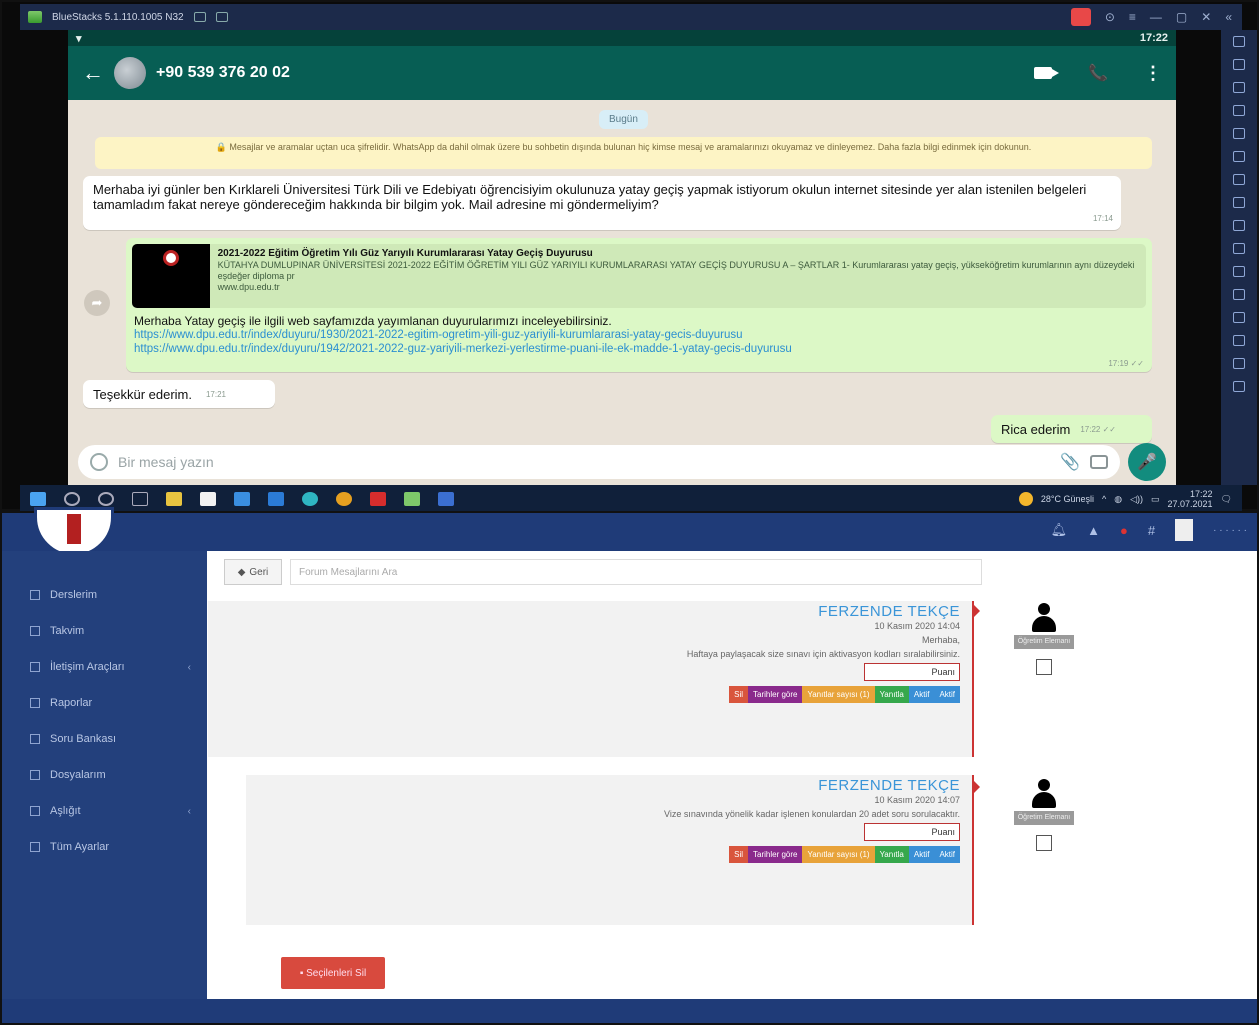  I want to click on contact-avatar, so click(130, 73).